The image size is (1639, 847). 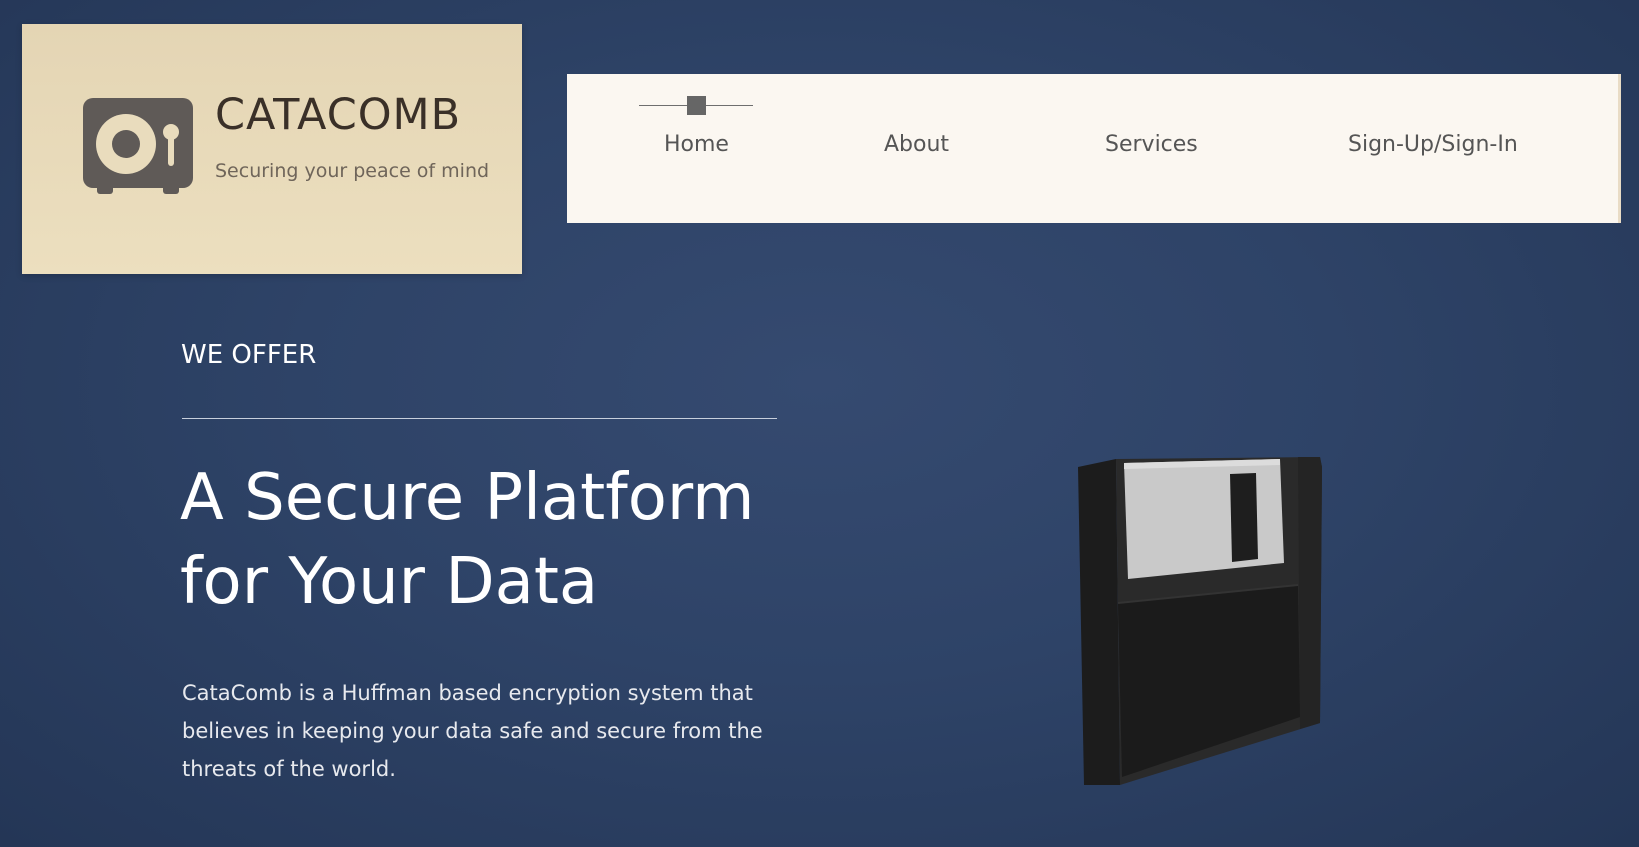 I want to click on brand-name: CATACOMB, so click(x=338, y=115).